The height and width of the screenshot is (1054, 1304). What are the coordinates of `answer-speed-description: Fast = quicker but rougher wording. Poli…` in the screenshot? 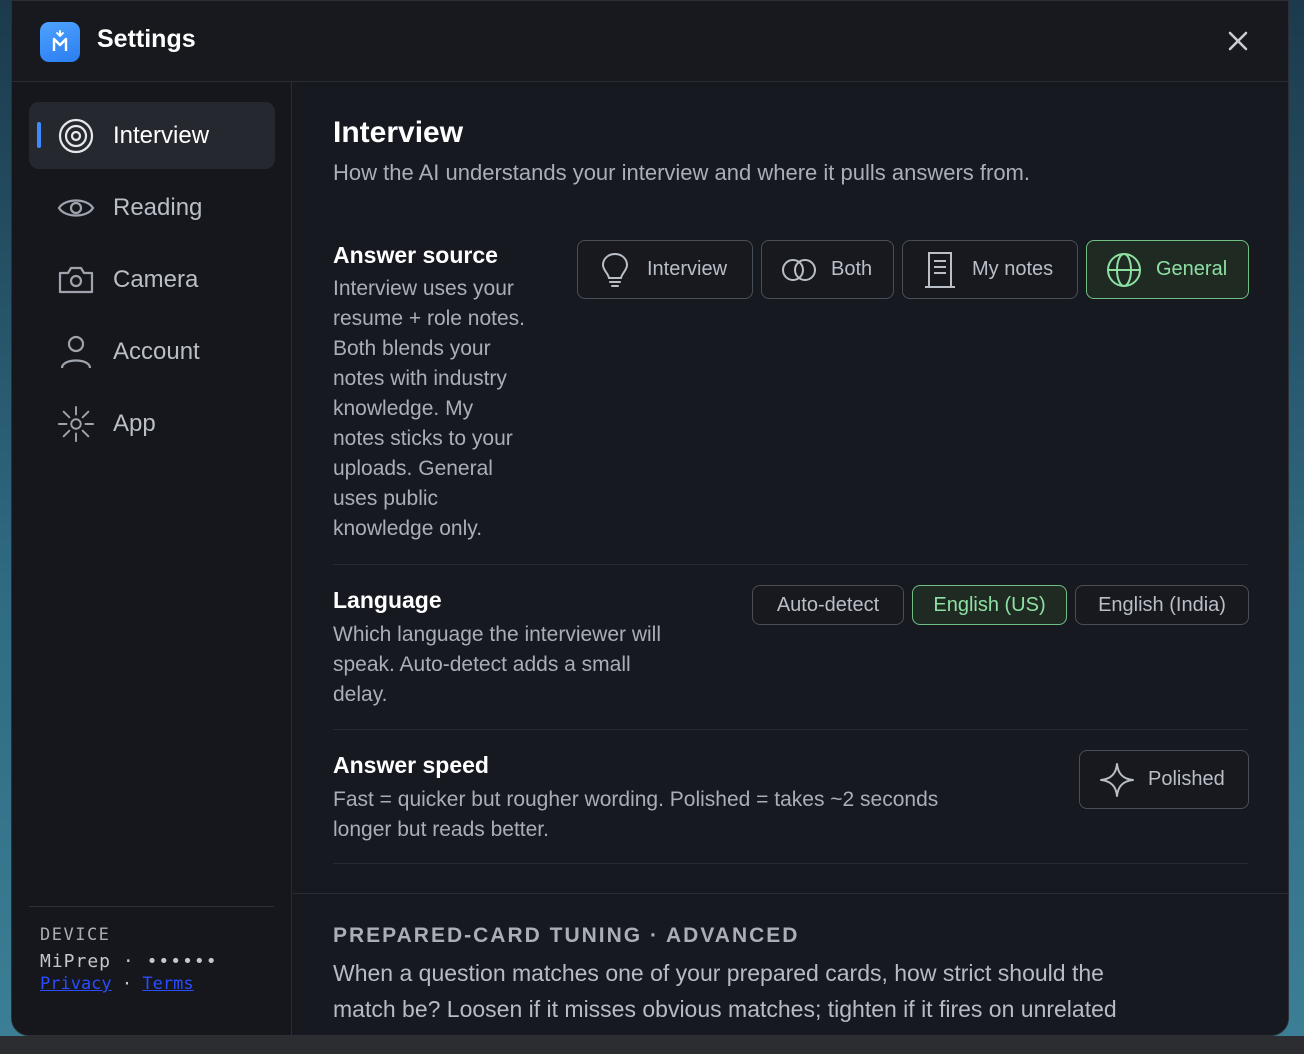 It's located at (693, 815).